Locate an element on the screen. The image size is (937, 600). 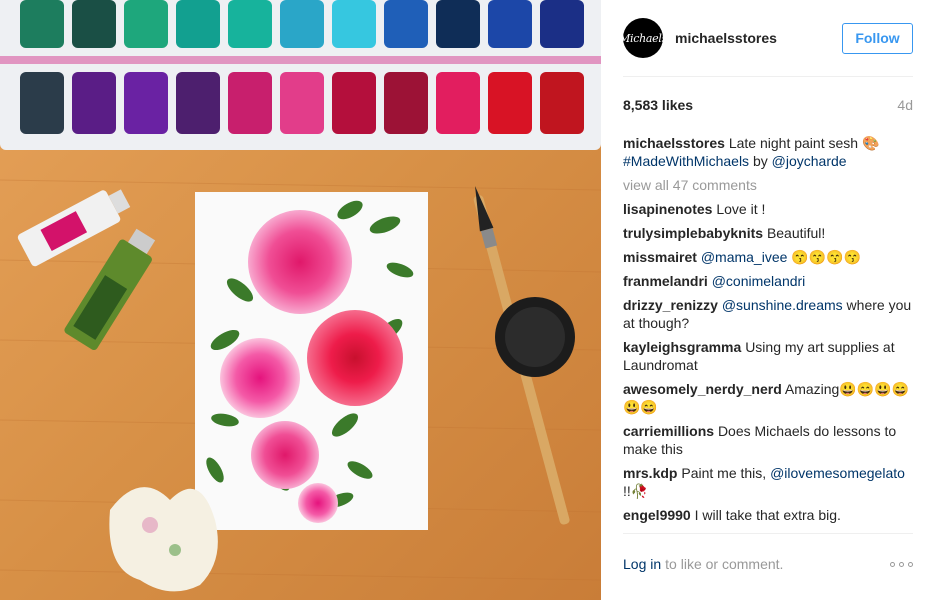
comment-mention: @sunshine.dreams is located at coordinates (782, 305).